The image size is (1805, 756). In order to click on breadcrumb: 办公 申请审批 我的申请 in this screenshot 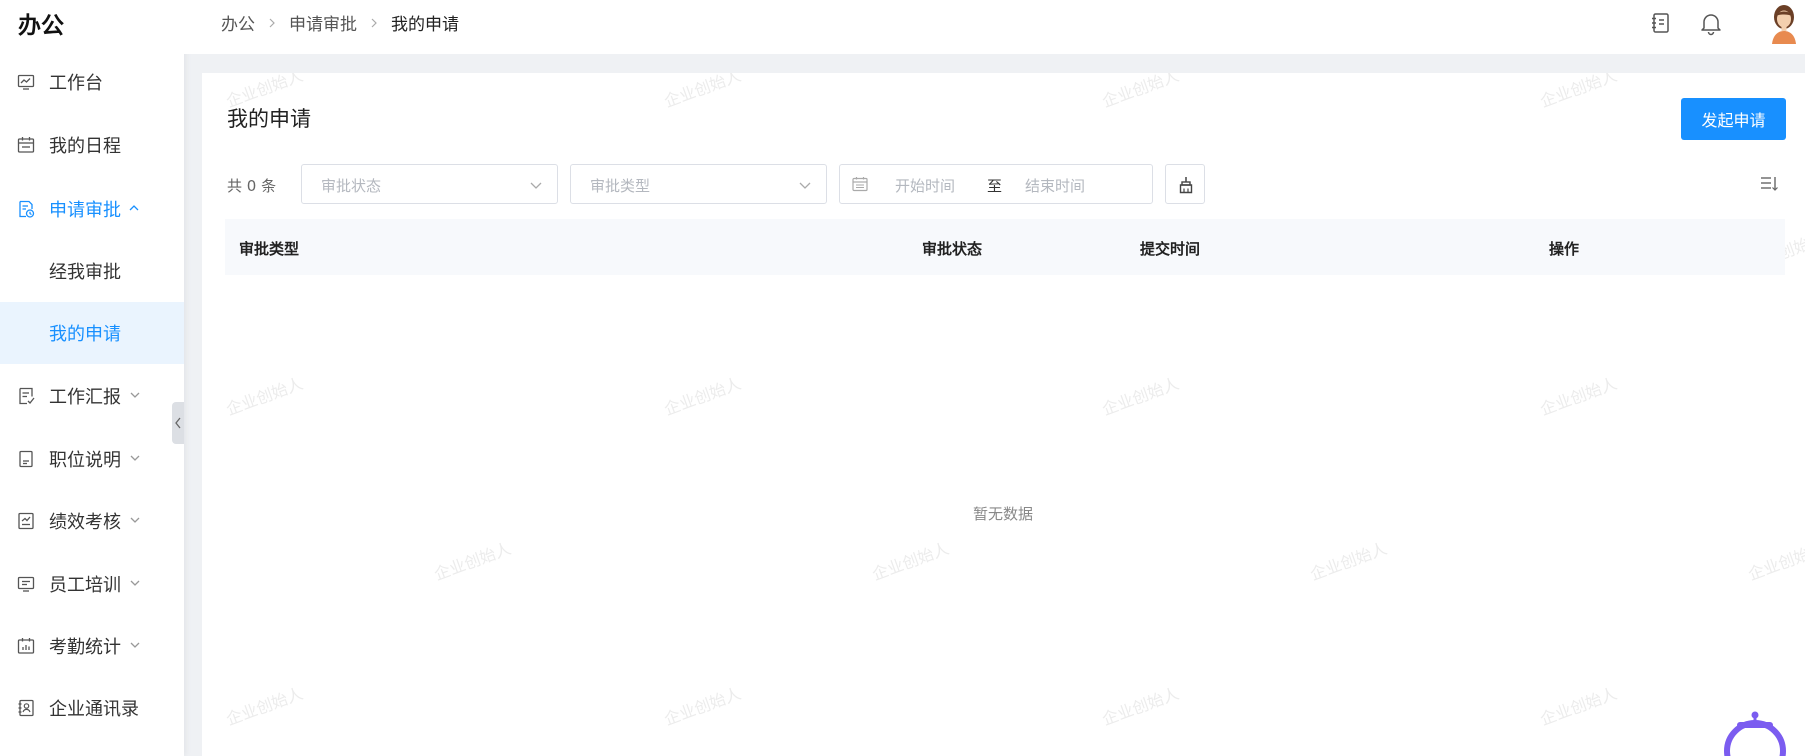, I will do `click(340, 22)`.